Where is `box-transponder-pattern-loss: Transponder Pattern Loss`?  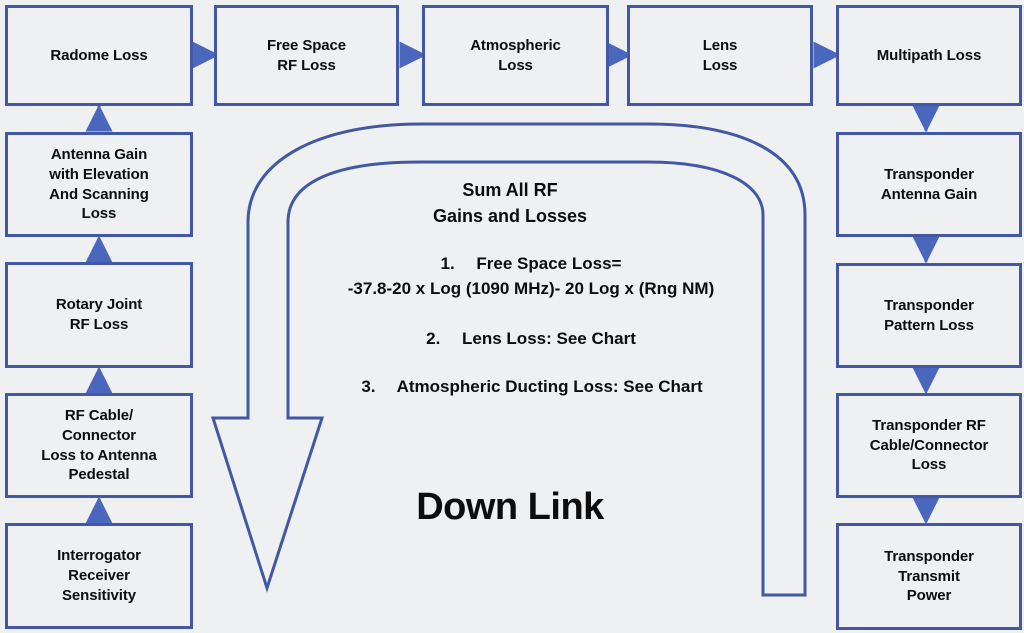
box-transponder-pattern-loss: Transponder Pattern Loss is located at coordinates (929, 315).